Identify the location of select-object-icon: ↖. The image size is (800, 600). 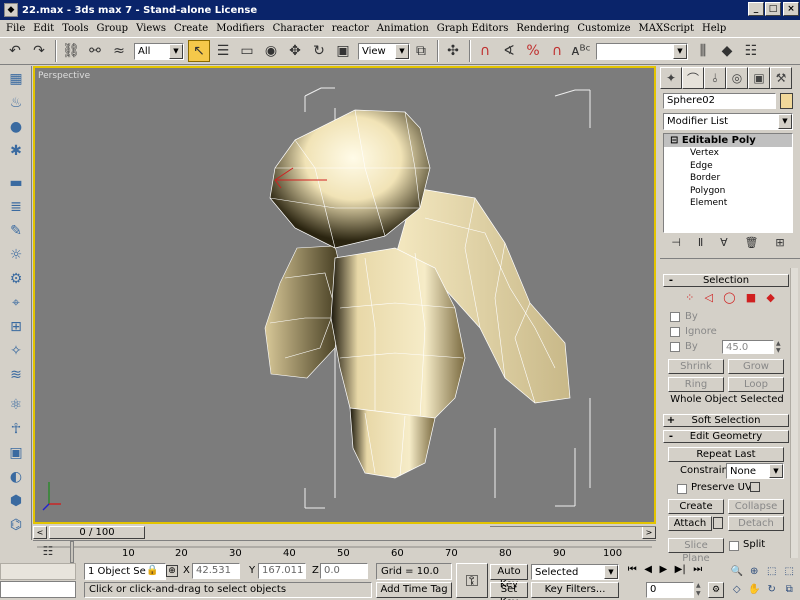
(199, 51).